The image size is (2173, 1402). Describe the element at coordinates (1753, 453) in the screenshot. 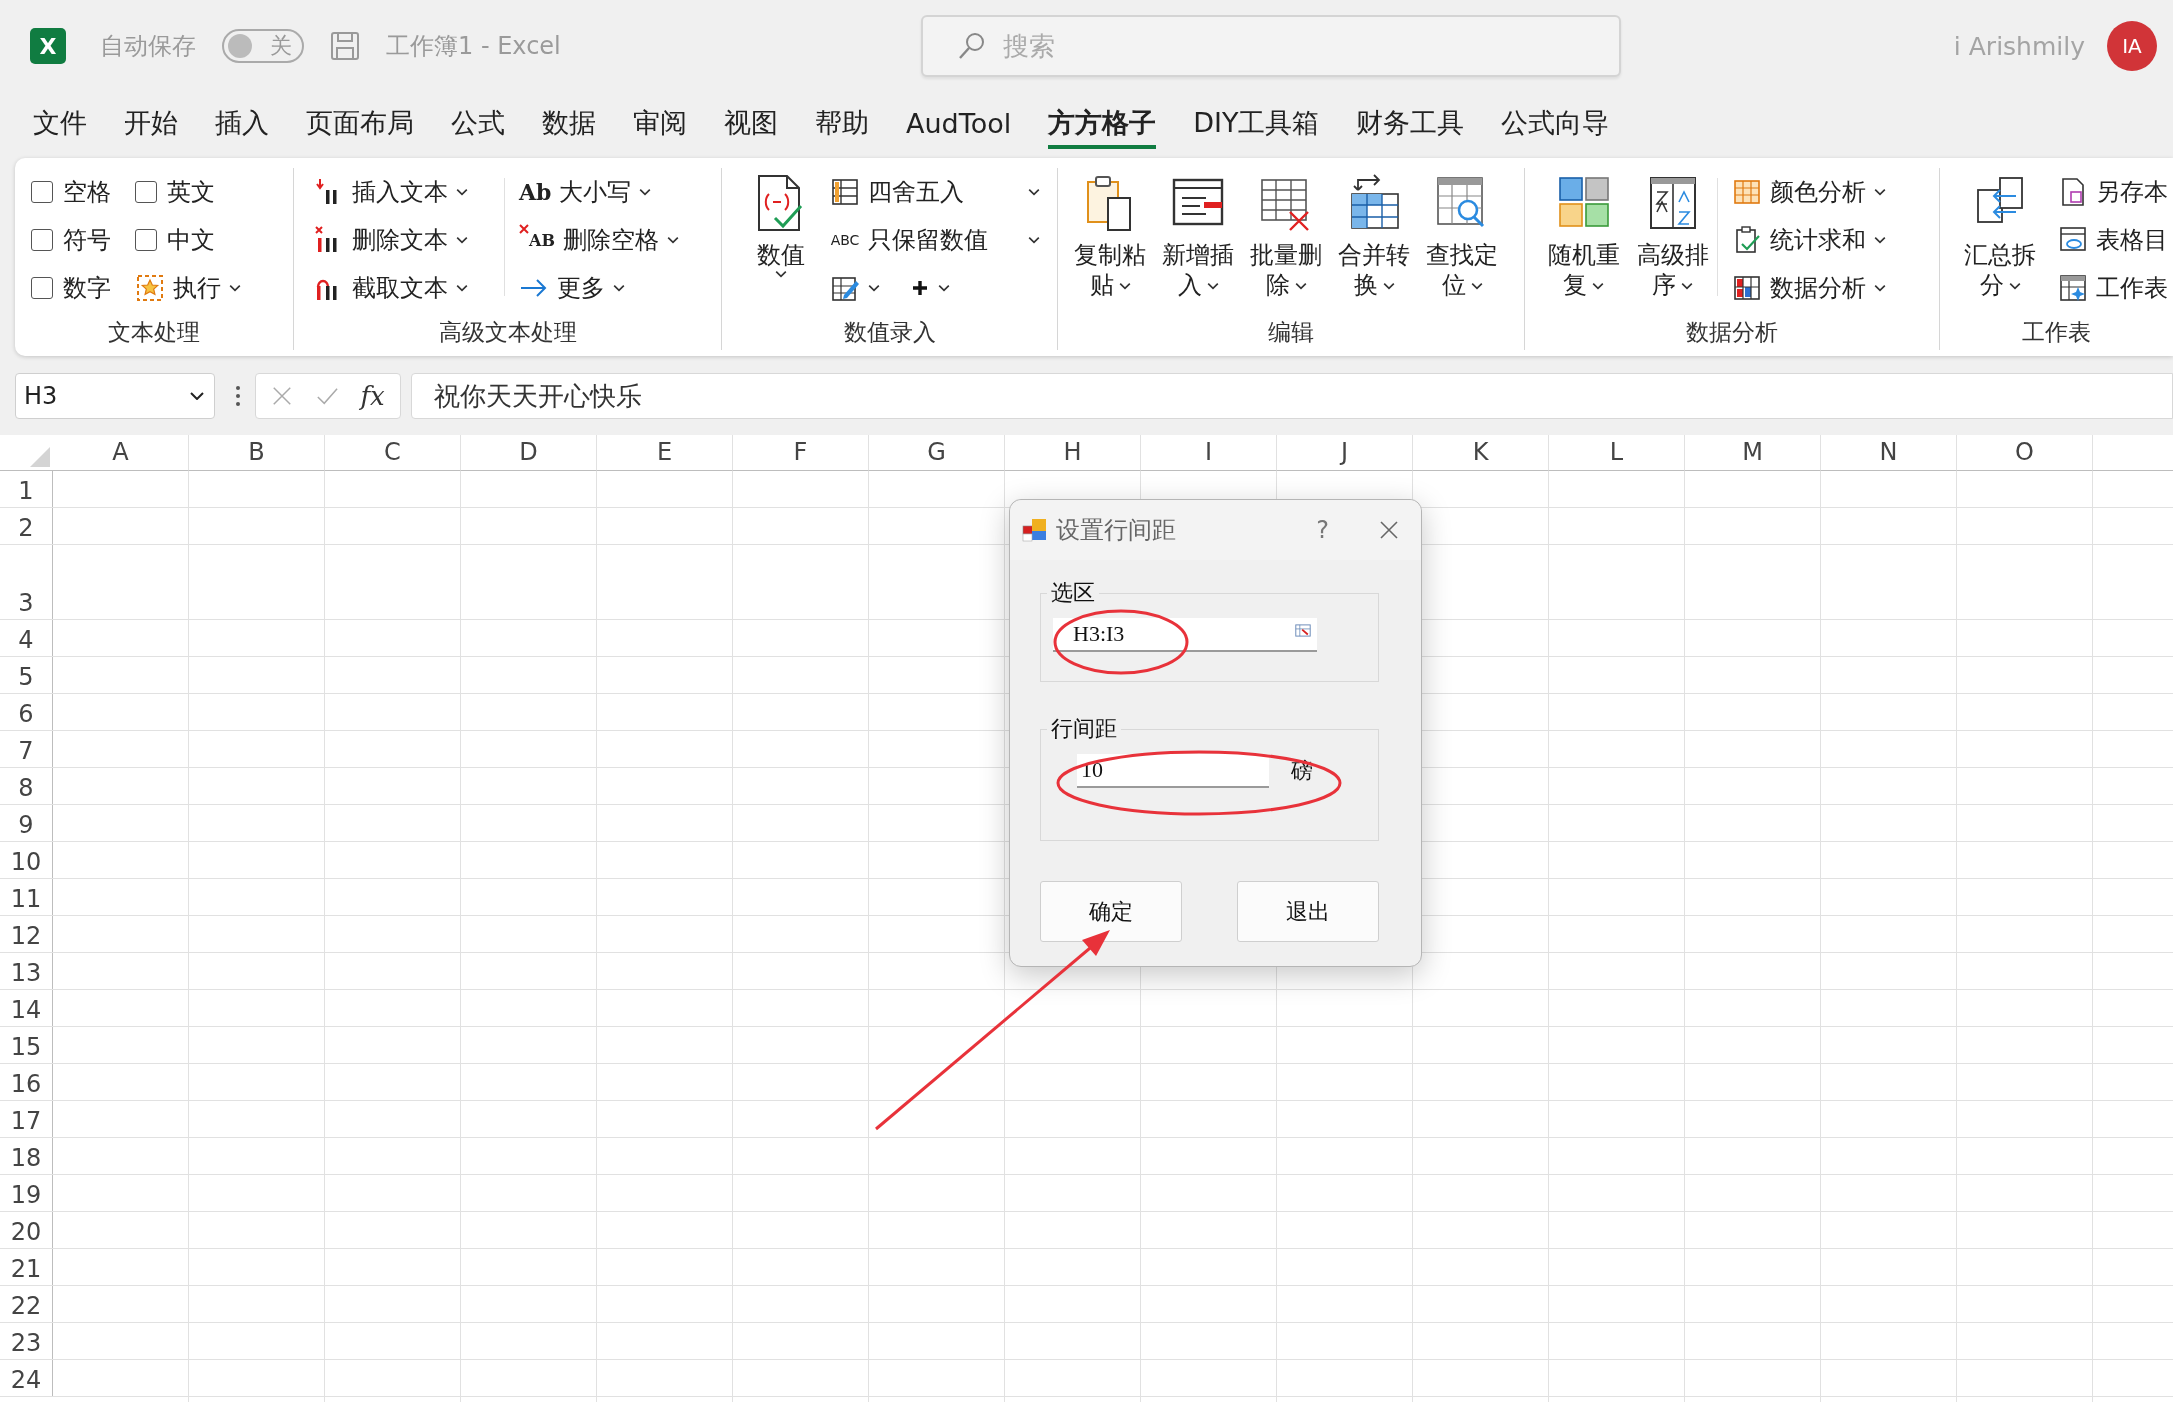

I see `column-header: M` at that location.